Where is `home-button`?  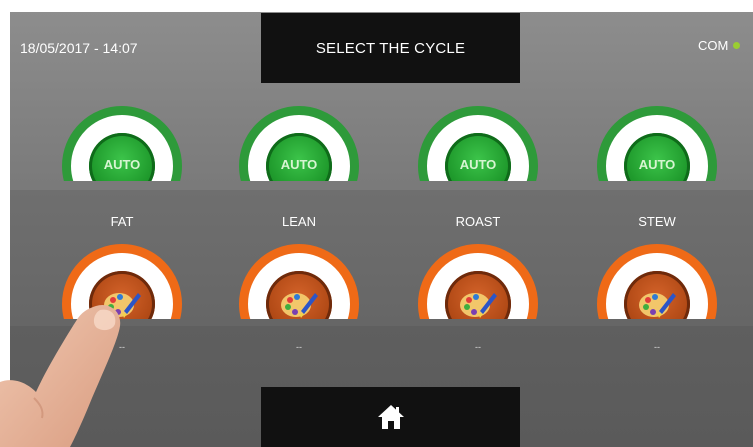 home-button is located at coordinates (390, 417).